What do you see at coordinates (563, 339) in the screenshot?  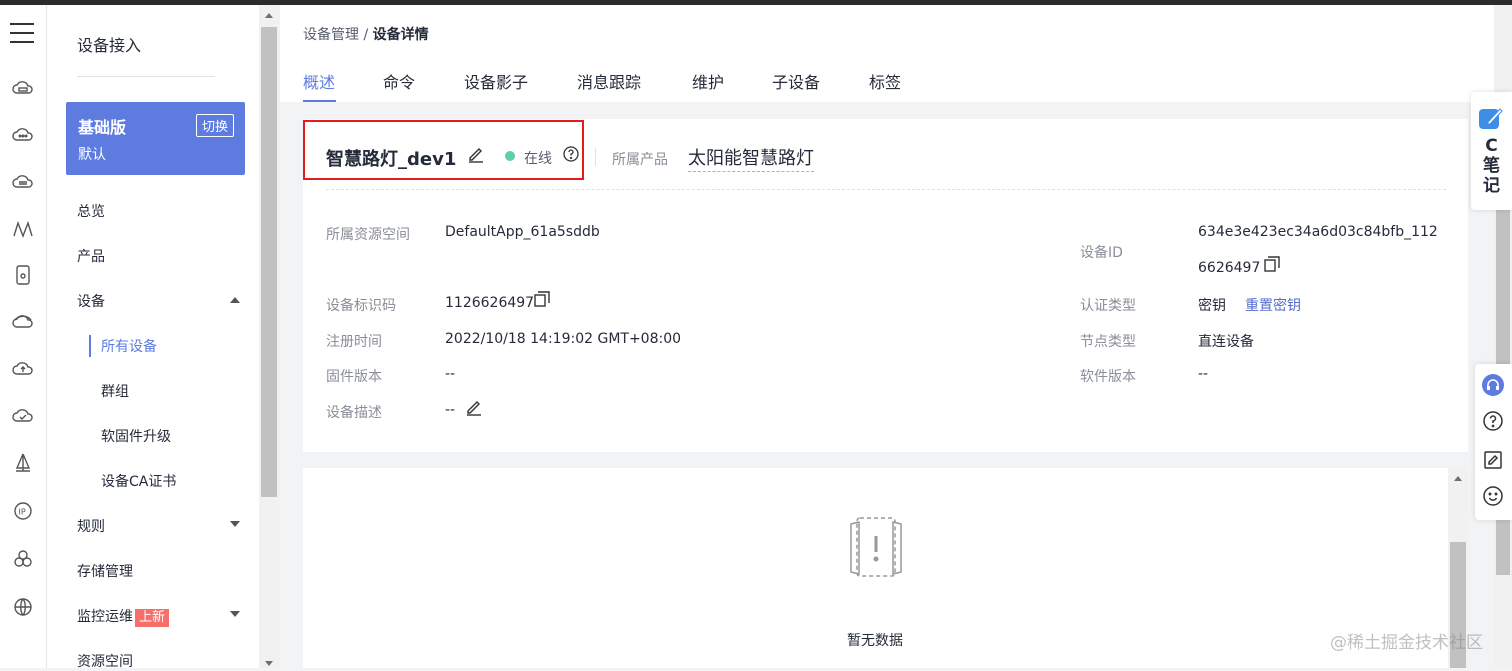 I see `reg-time-value: 2022/10/18 14:19:02 GMT+08:00` at bounding box center [563, 339].